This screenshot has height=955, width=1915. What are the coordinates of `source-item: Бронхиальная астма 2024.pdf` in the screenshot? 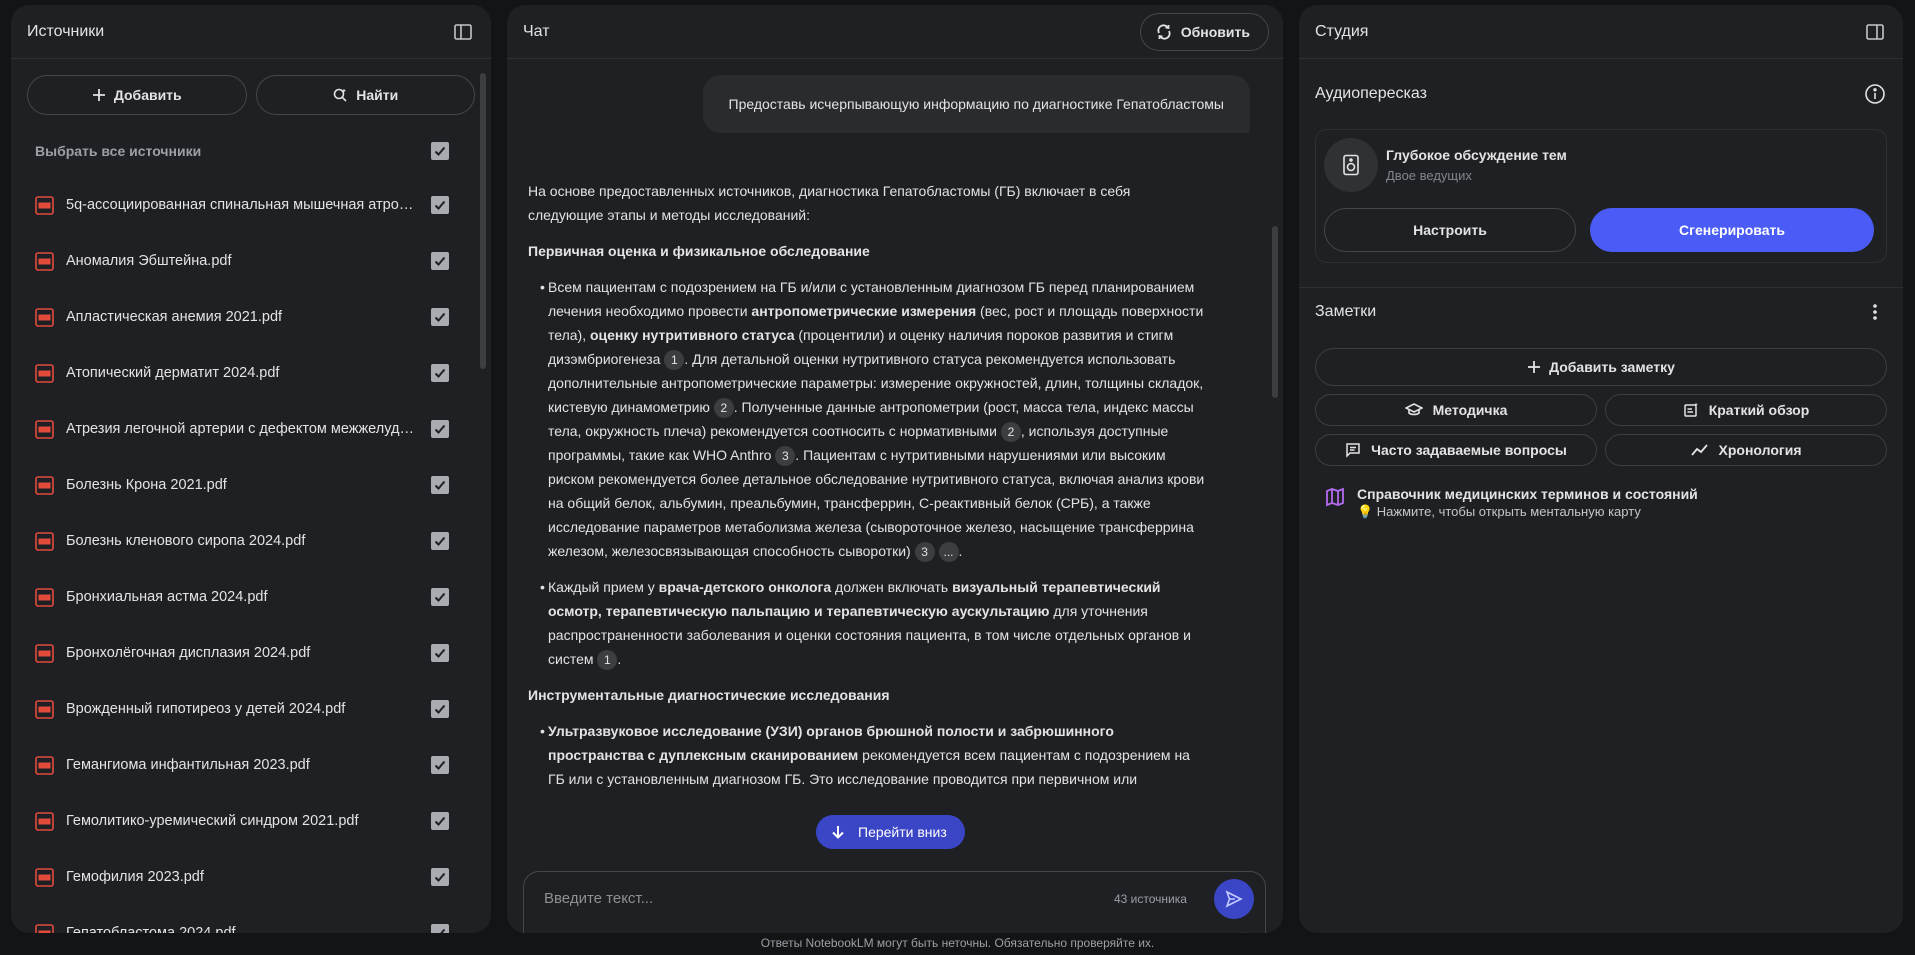 It's located at (251, 597).